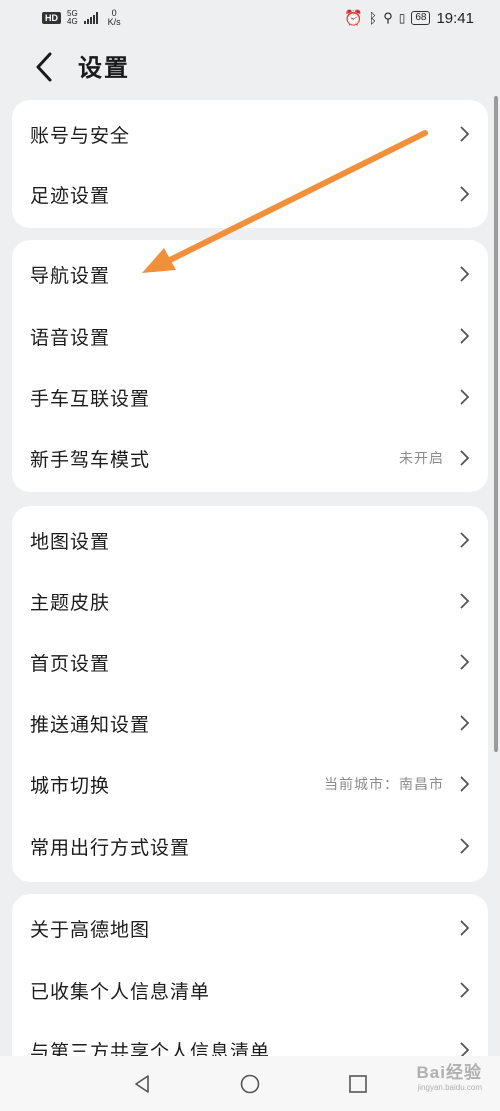  Describe the element at coordinates (70, 195) in the screenshot. I see `item-label: 足迹设置` at that location.